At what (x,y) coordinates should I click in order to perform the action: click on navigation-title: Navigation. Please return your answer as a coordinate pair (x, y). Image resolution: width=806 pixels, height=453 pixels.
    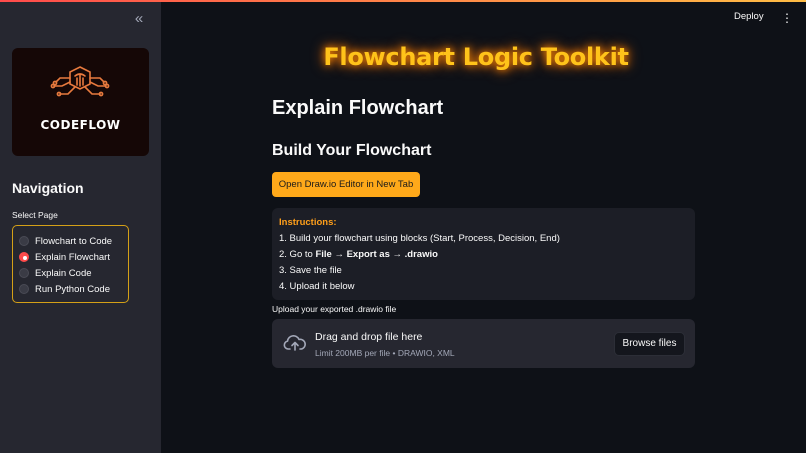
    Looking at the image, I should click on (48, 188).